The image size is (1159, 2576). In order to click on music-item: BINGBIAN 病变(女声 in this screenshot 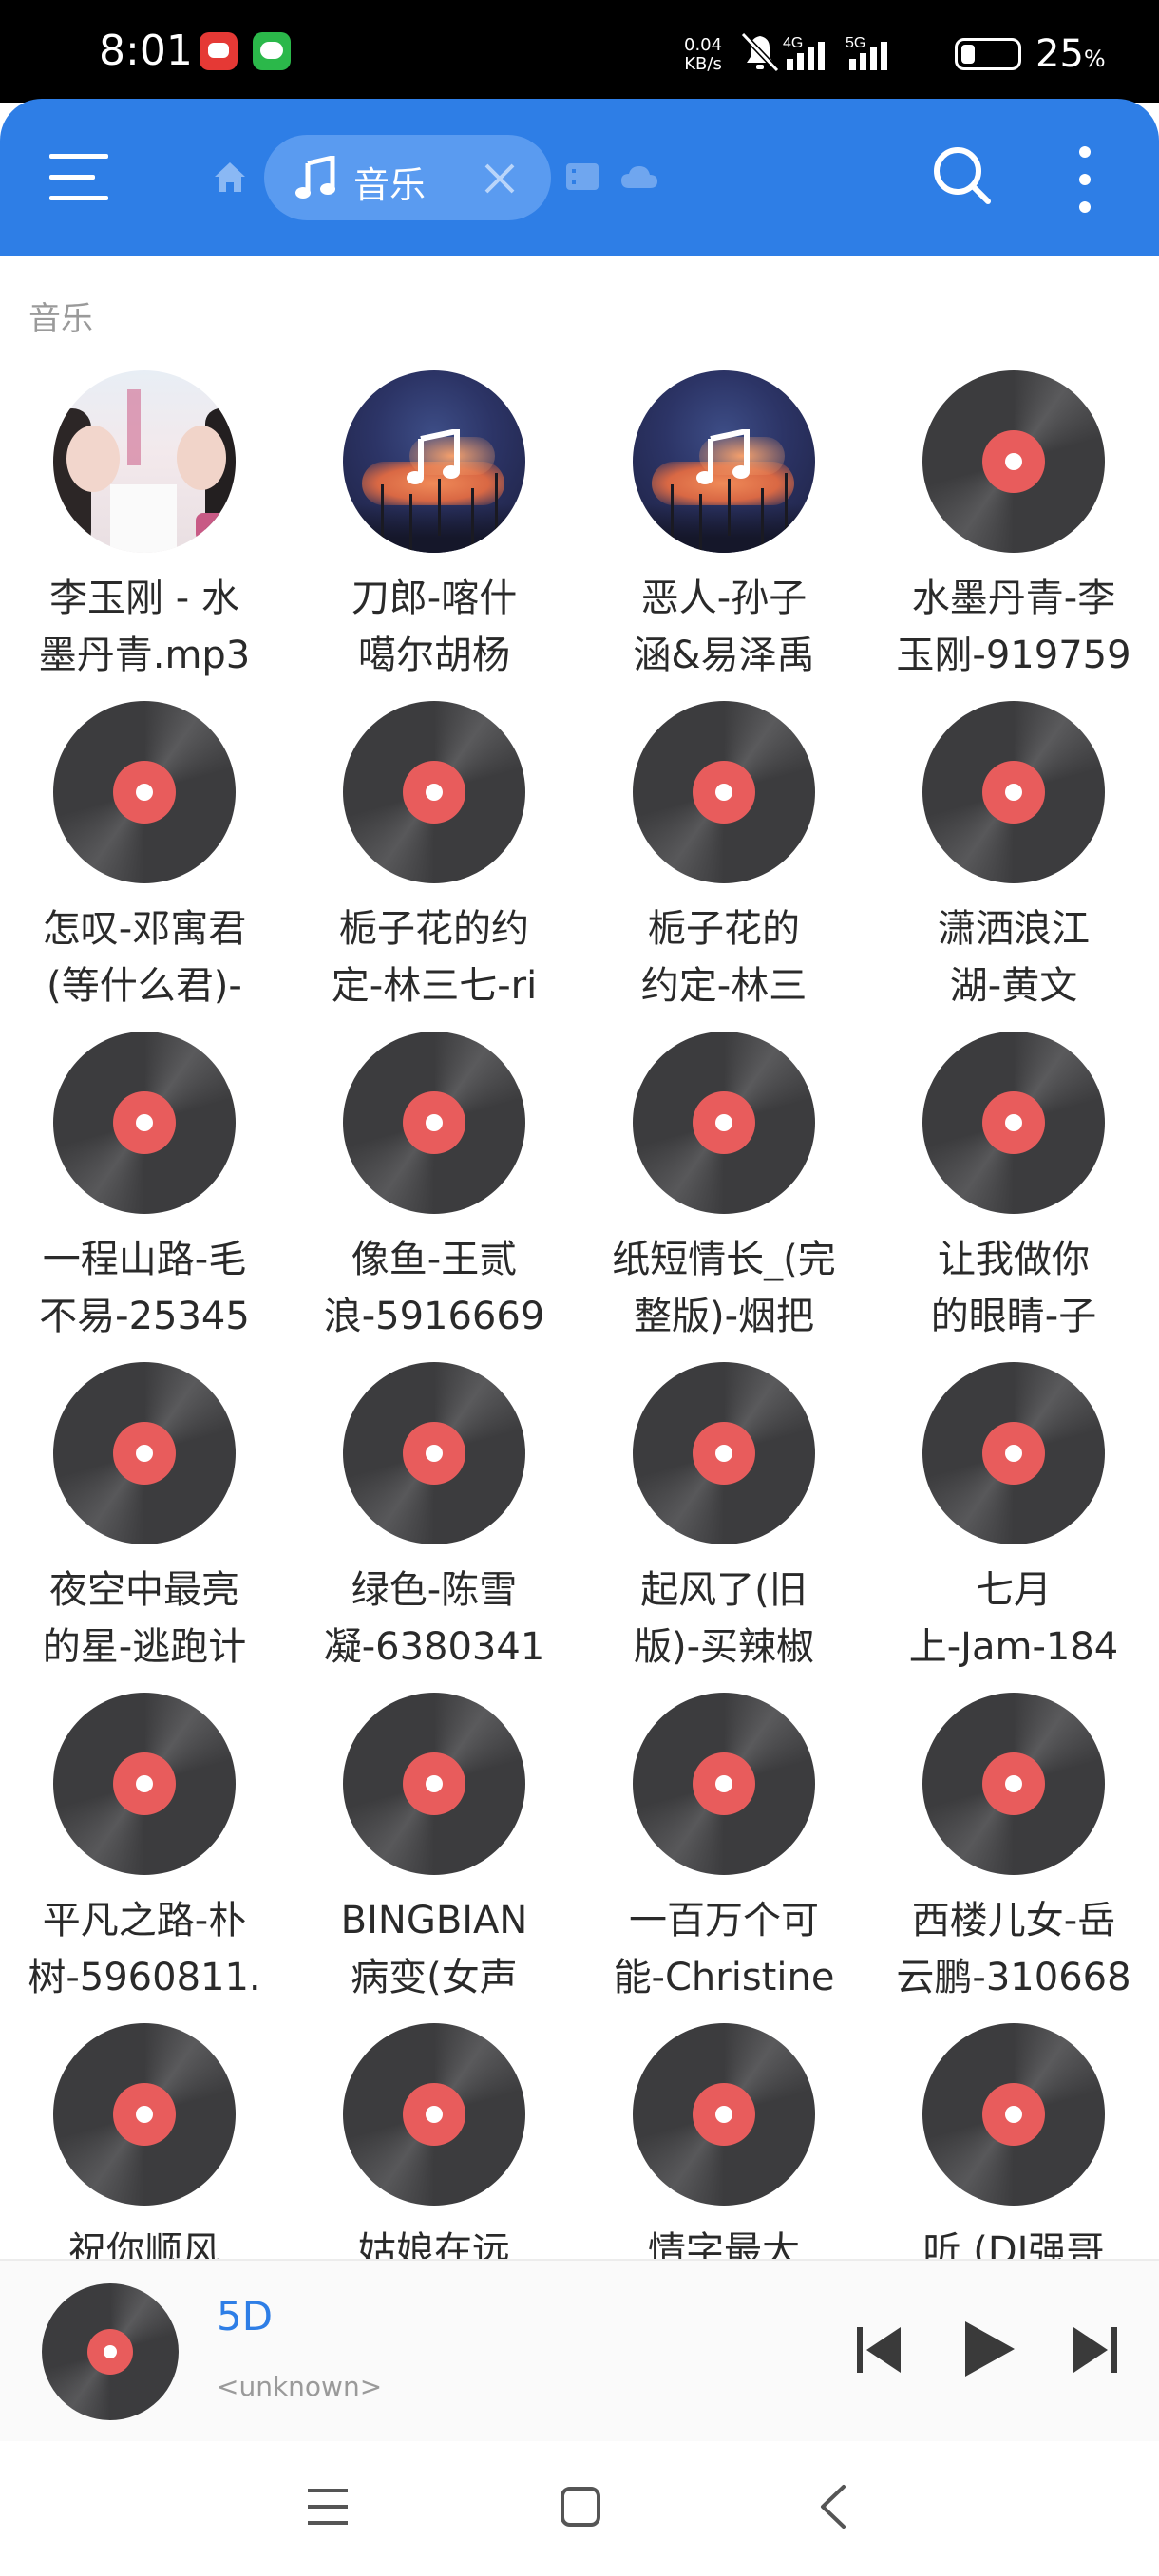, I will do `click(434, 1848)`.